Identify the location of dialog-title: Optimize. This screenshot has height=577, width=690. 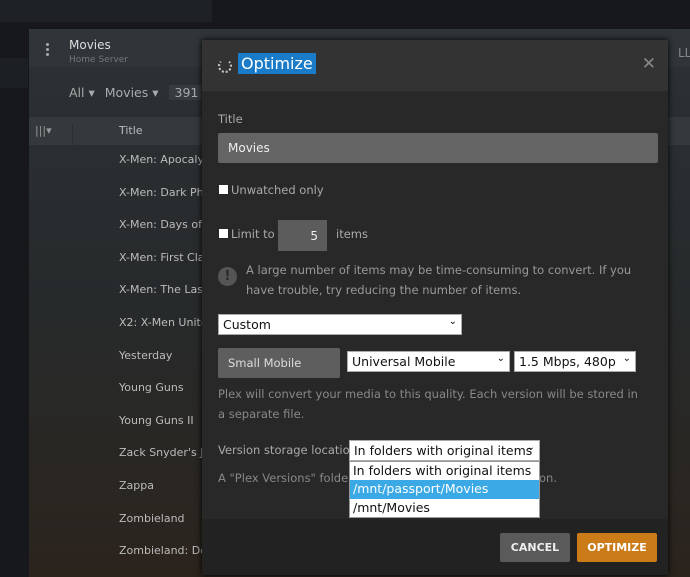
(277, 63).